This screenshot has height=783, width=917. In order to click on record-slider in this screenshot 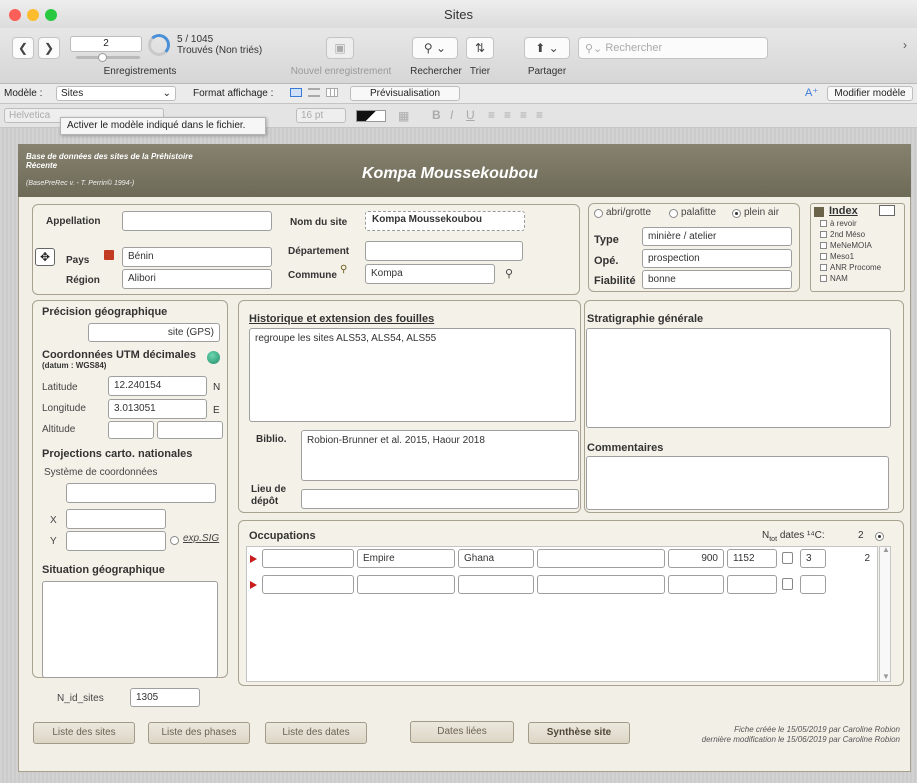, I will do `click(108, 57)`.